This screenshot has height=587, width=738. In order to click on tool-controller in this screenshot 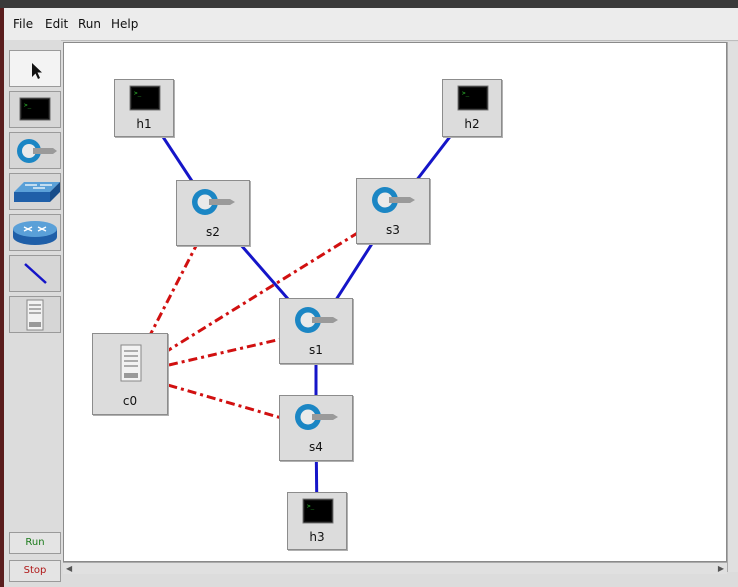, I will do `click(35, 314)`.